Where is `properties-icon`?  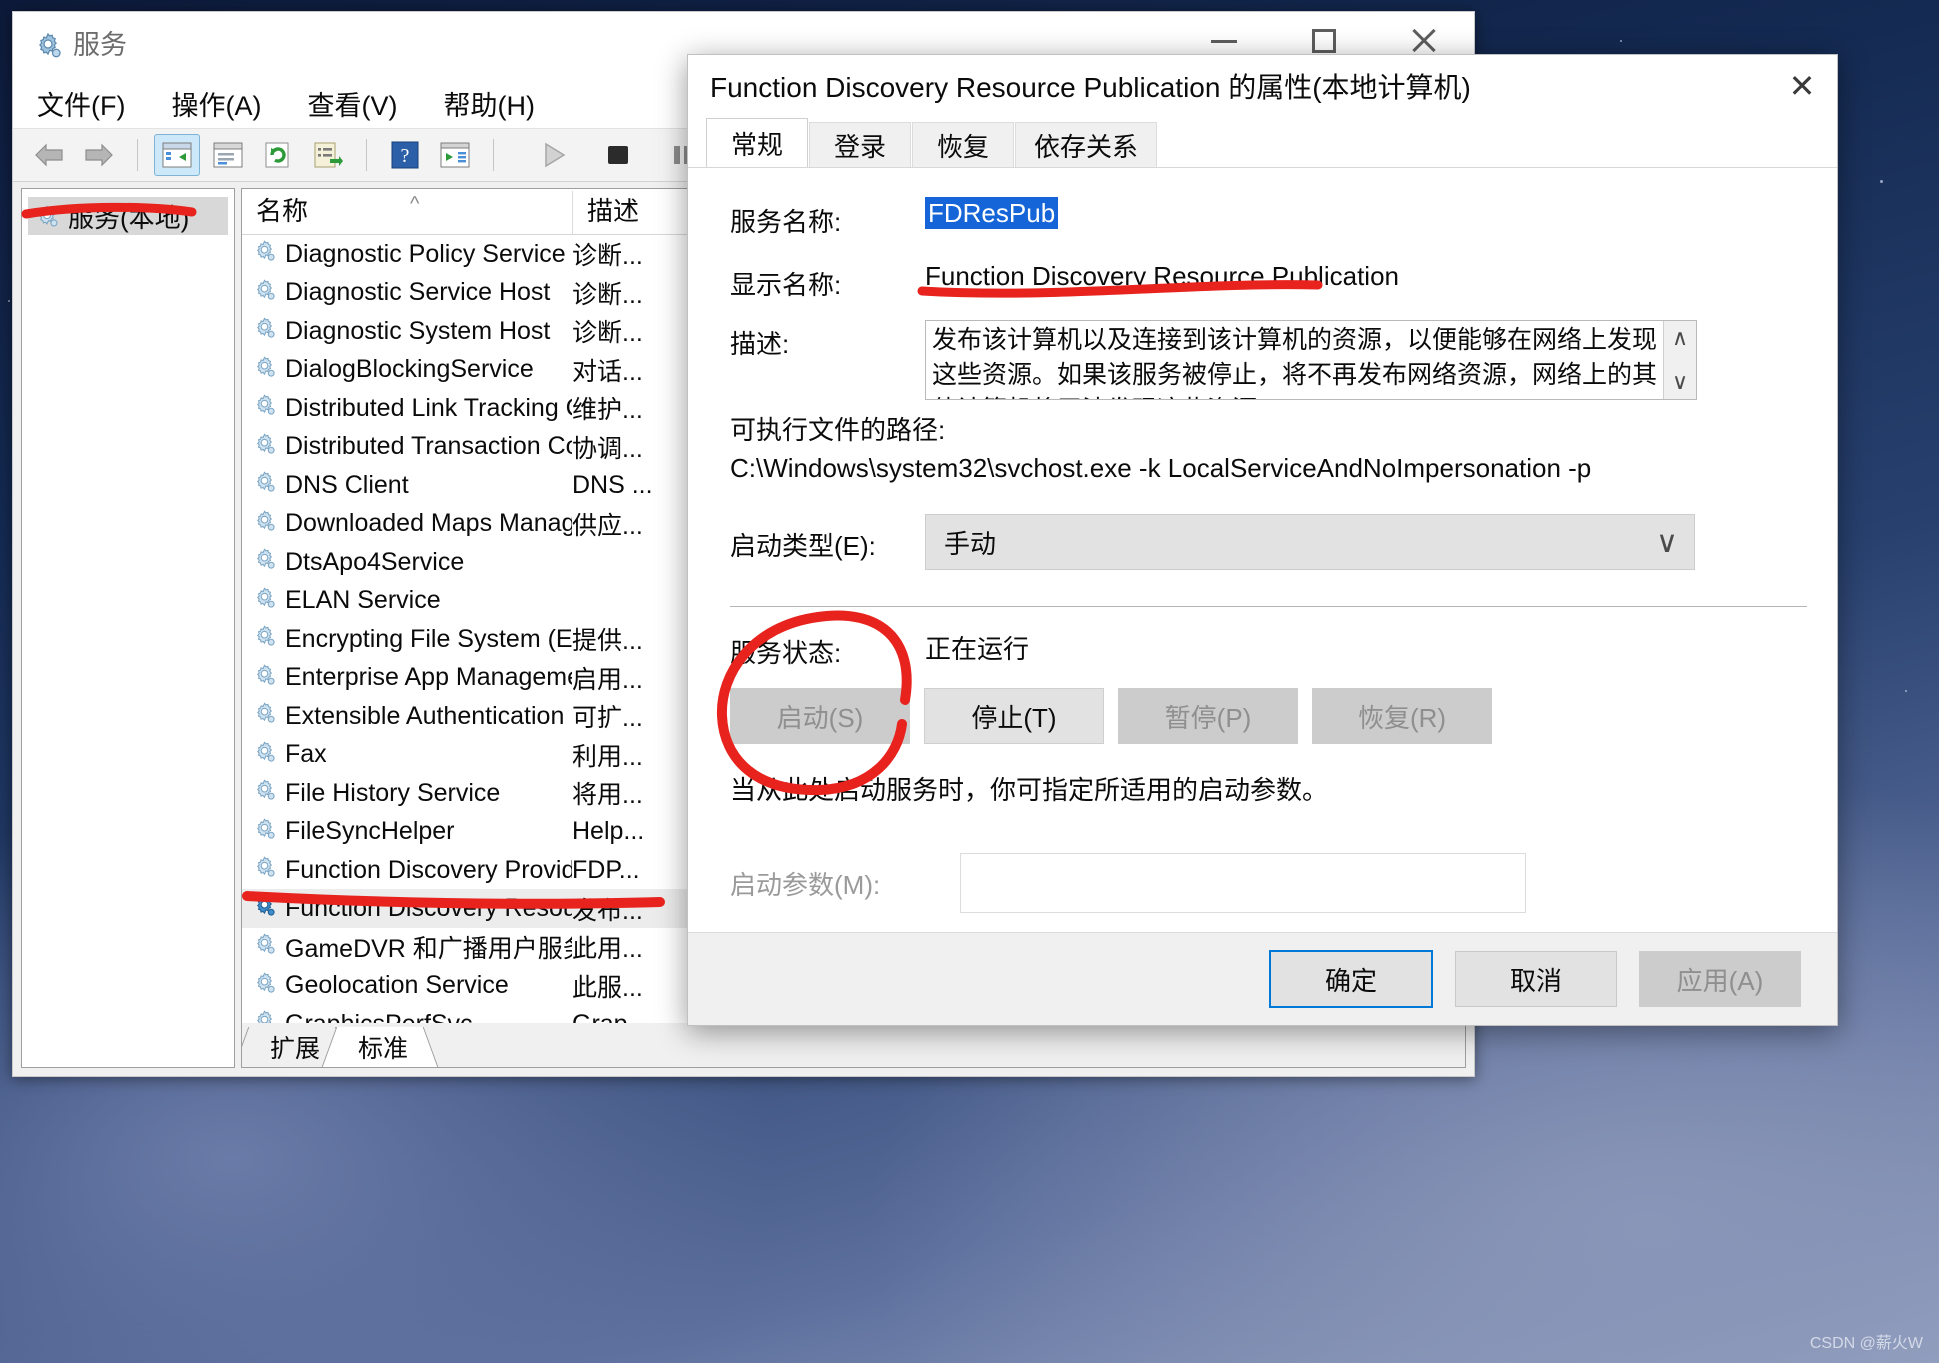
properties-icon is located at coordinates (228, 155).